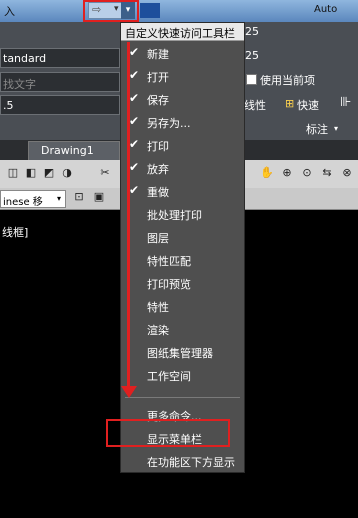 This screenshot has height=518, width=358. I want to click on annotation-arrow-line, so click(128, 215).